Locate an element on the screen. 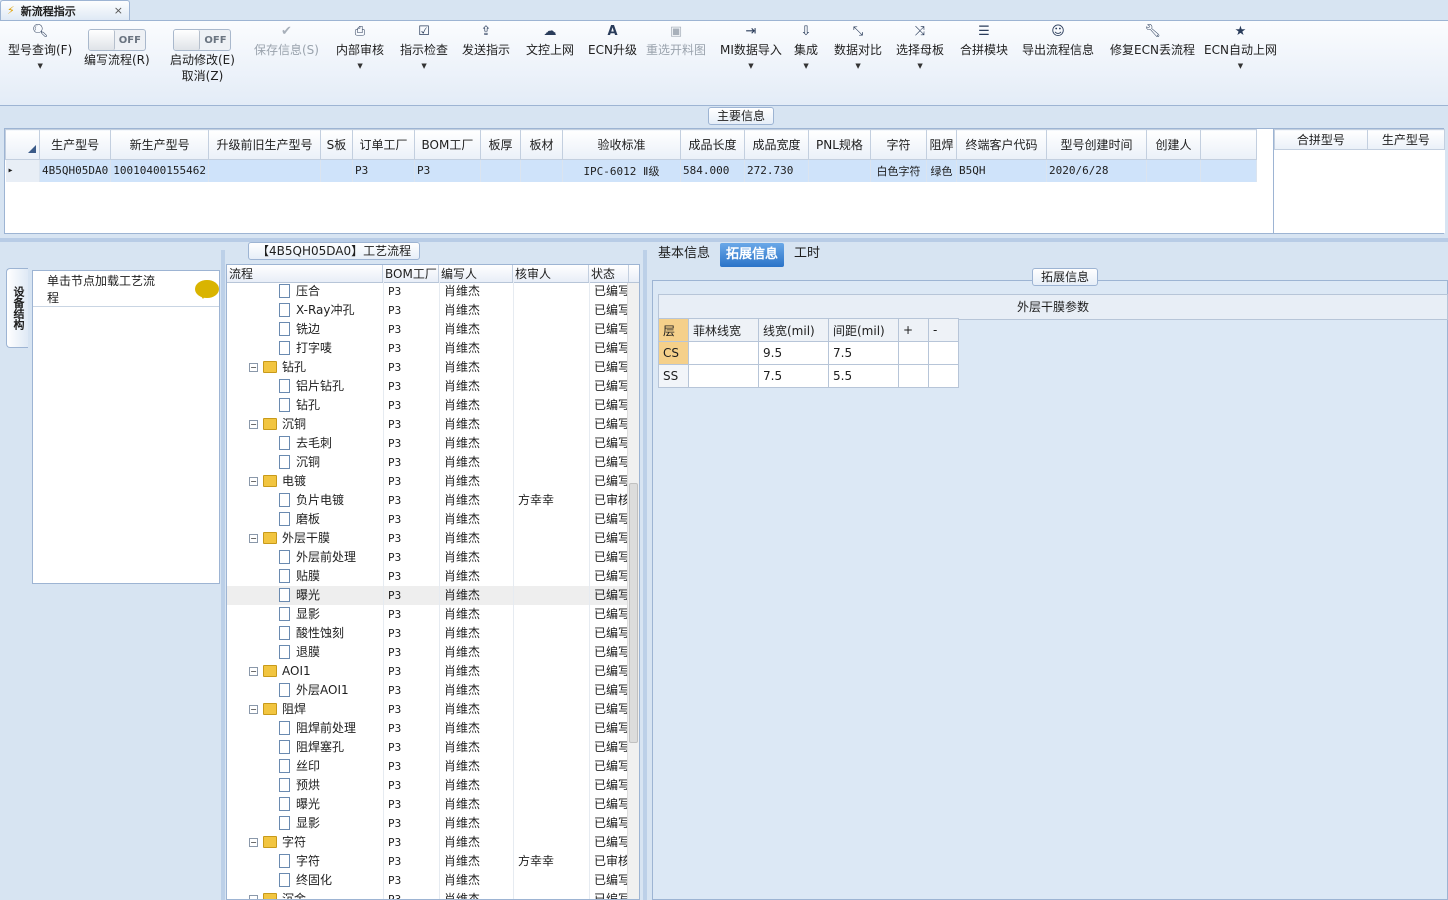  save-info-button: ✔ 保存信息(S) is located at coordinates (286, 41).